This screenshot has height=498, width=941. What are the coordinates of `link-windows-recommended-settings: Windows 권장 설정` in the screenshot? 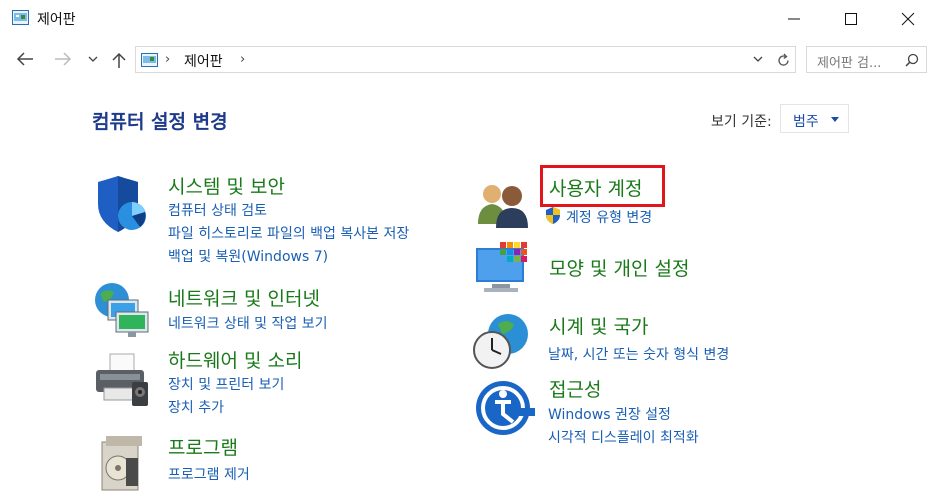 It's located at (609, 414).